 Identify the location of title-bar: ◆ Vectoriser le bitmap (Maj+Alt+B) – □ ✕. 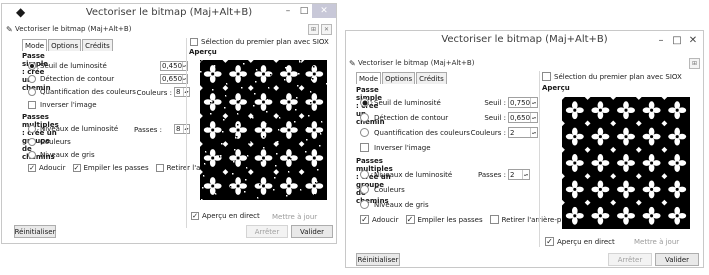
(169, 13).